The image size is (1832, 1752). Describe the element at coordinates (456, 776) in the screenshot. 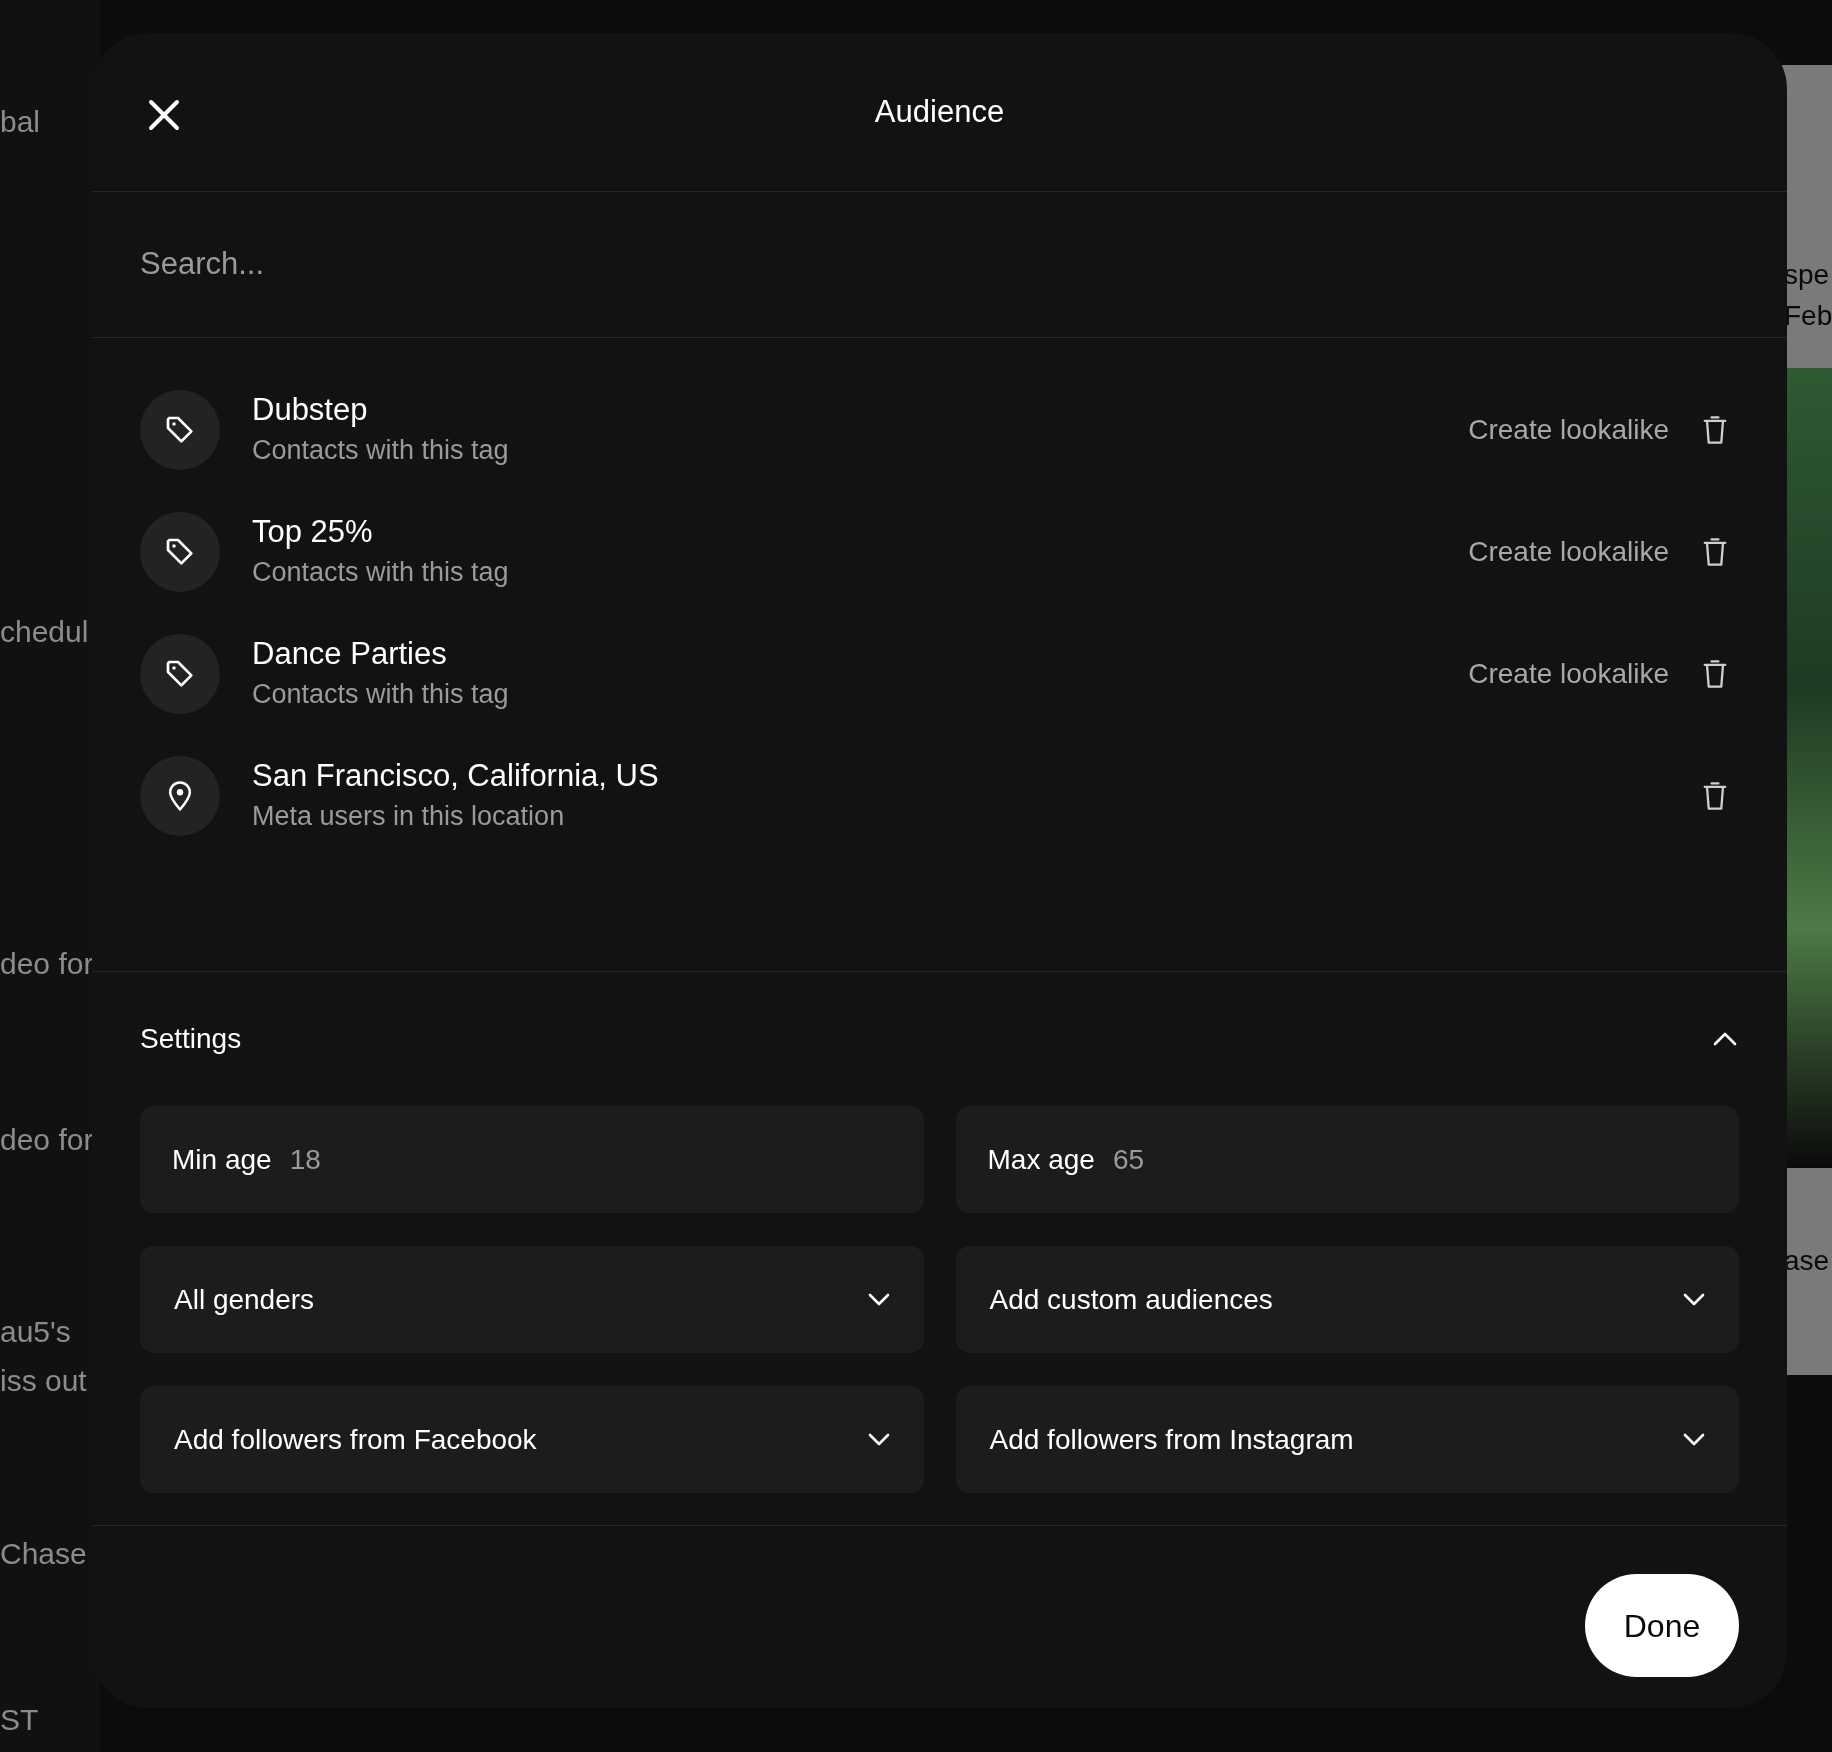

I see `audience-name: San Francisco, California, US` at that location.